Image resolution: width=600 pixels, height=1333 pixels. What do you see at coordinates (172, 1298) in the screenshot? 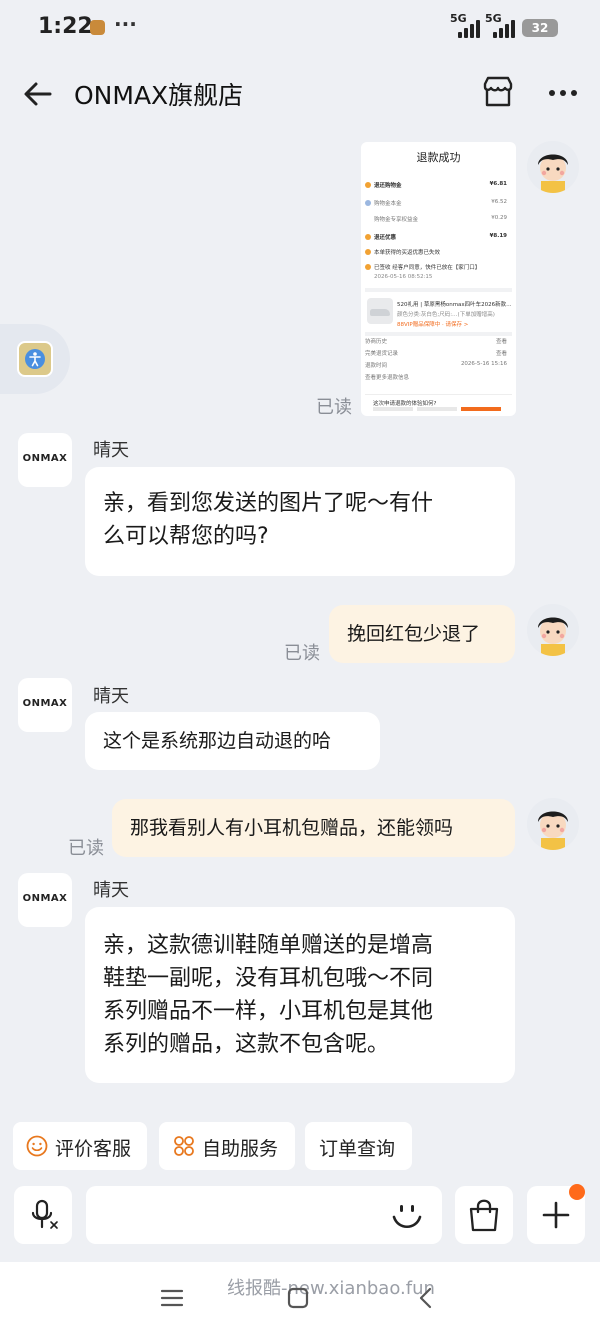
I see `menu-icon` at bounding box center [172, 1298].